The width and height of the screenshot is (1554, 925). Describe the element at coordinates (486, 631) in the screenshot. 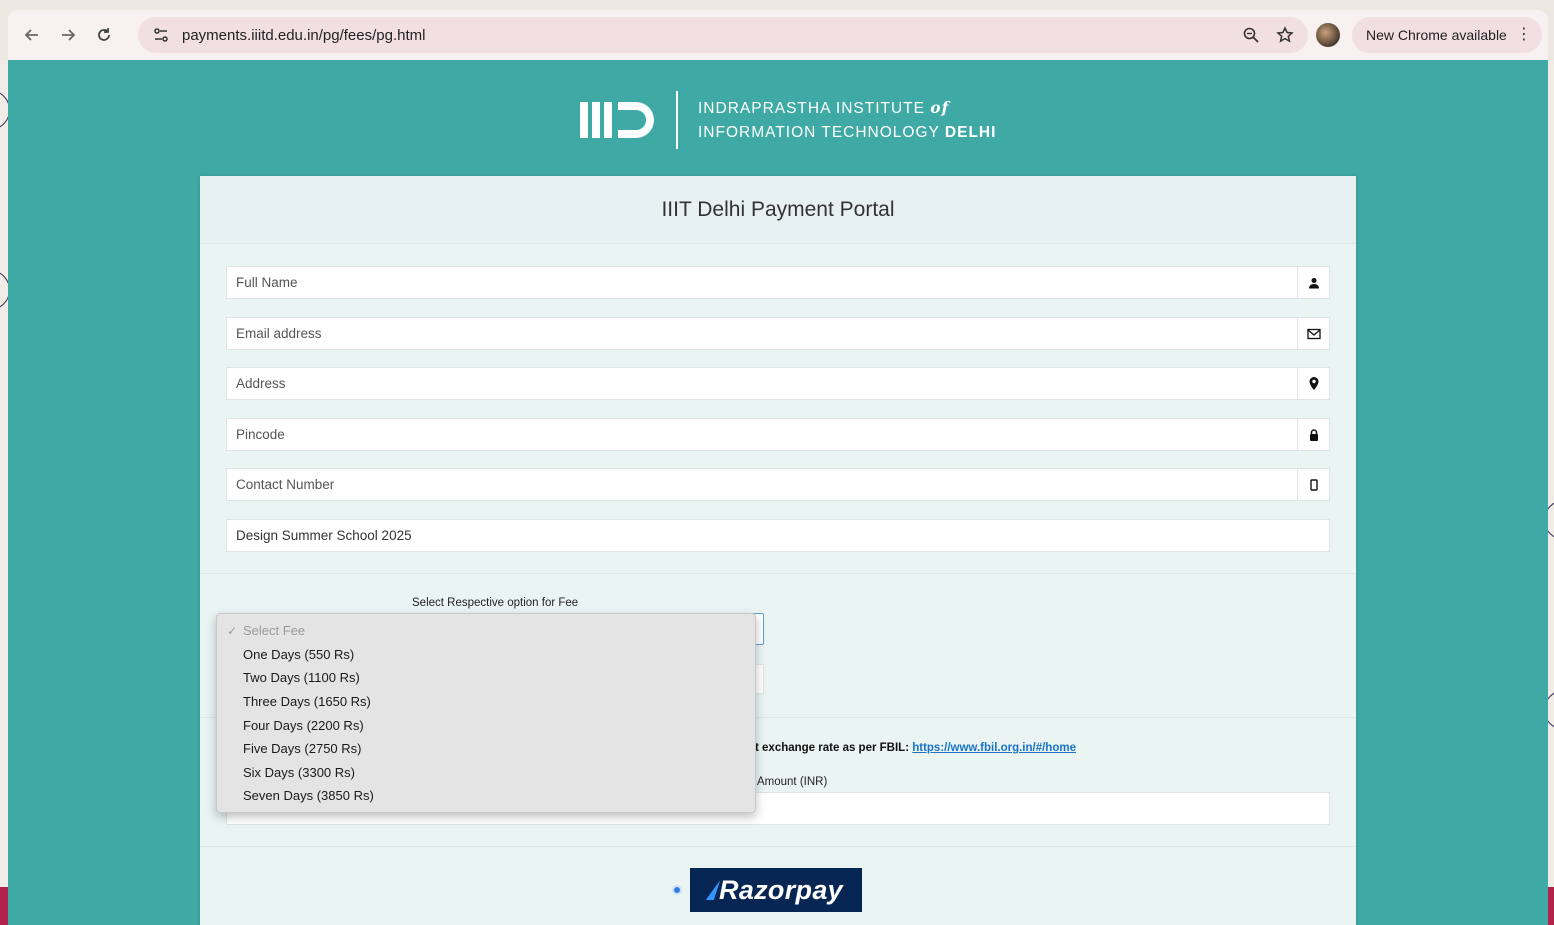

I see `fee-option-placeholder: ✓ Select Fee` at that location.